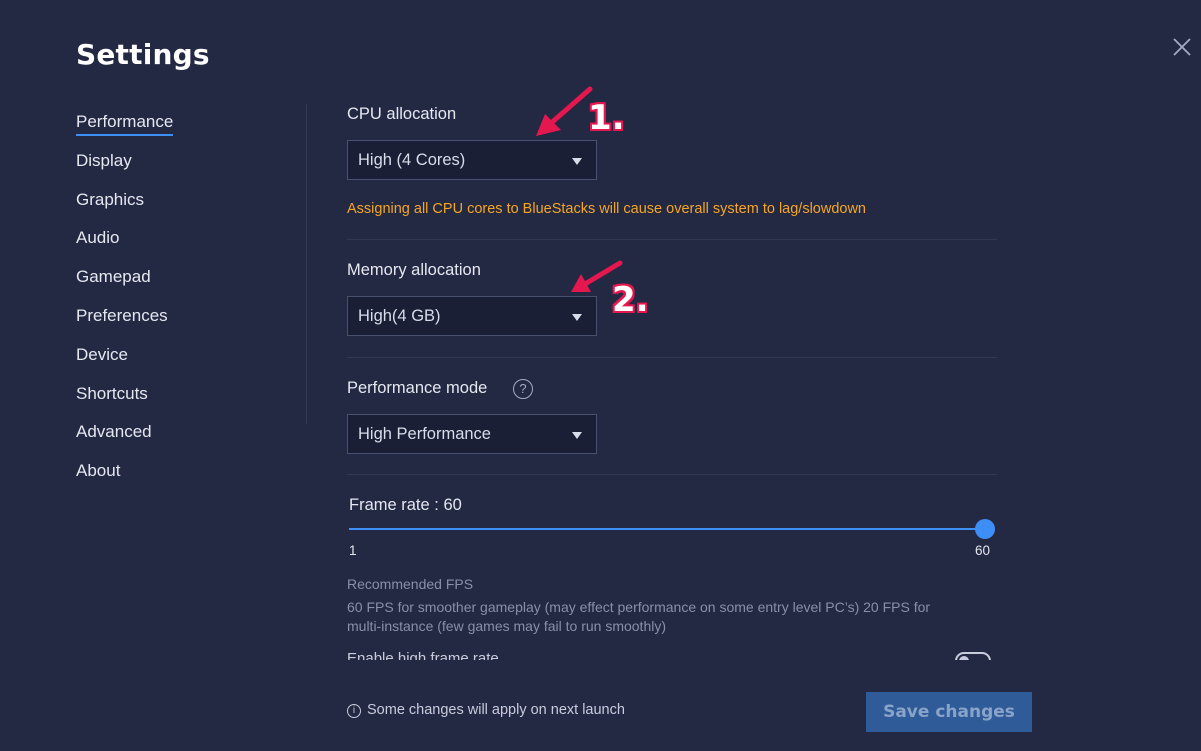  I want to click on memory-allocation-value: High(4 GB), so click(399, 316).